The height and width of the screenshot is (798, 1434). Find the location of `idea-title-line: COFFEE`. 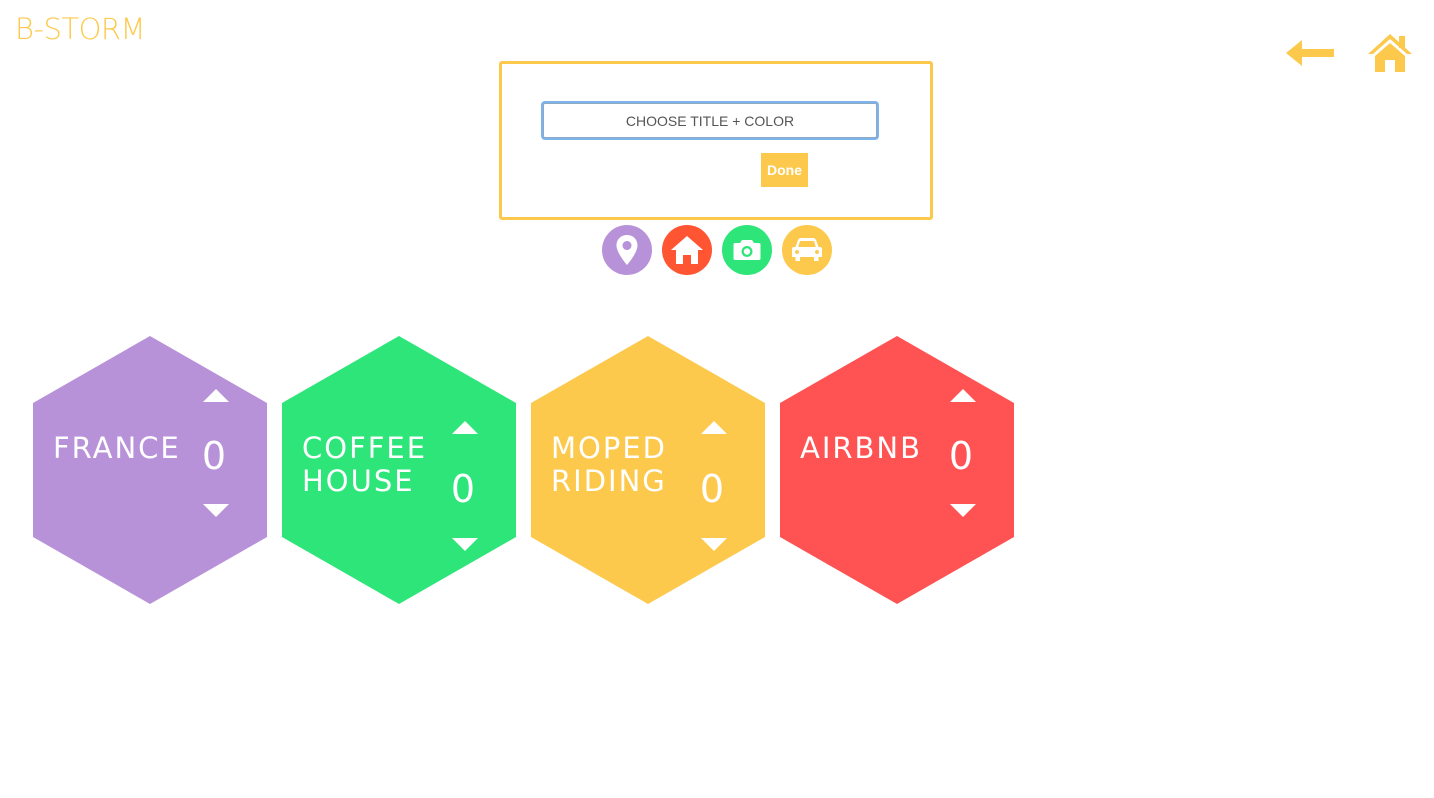

idea-title-line: COFFEE is located at coordinates (365, 448).